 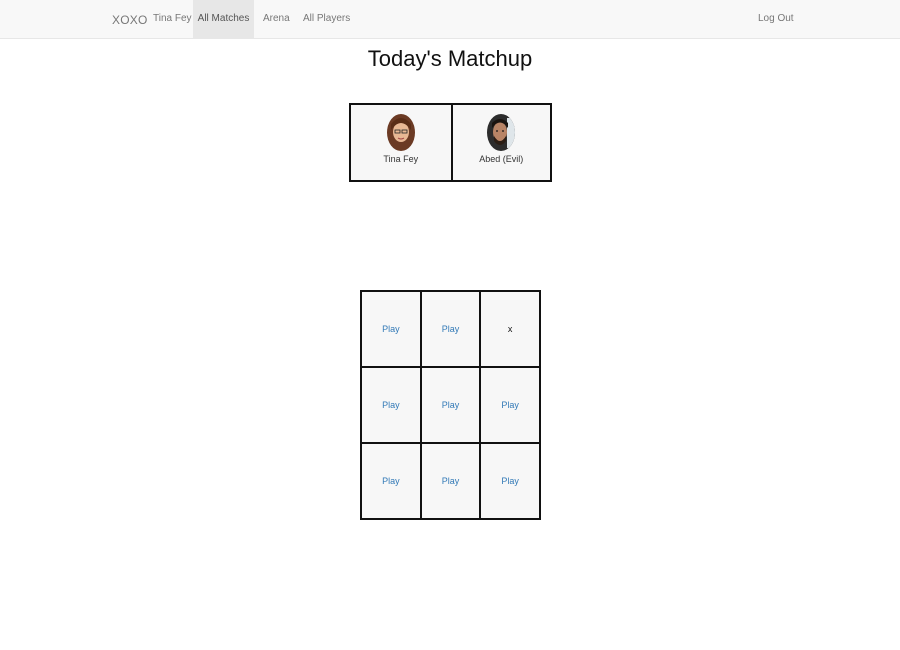 What do you see at coordinates (450, 58) in the screenshot?
I see `page-title: Today's Matchup` at bounding box center [450, 58].